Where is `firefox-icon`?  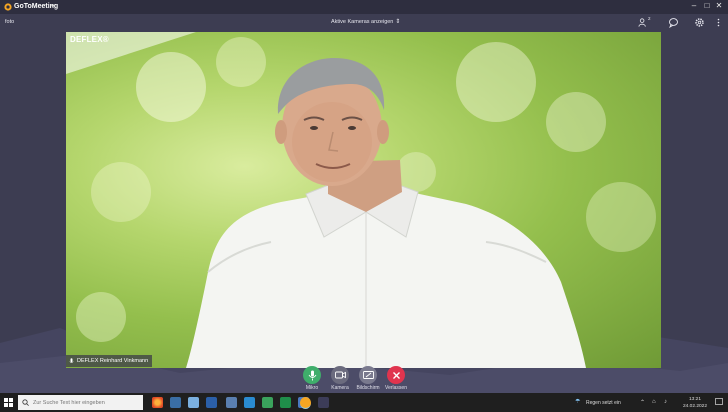 firefox-icon is located at coordinates (157, 402).